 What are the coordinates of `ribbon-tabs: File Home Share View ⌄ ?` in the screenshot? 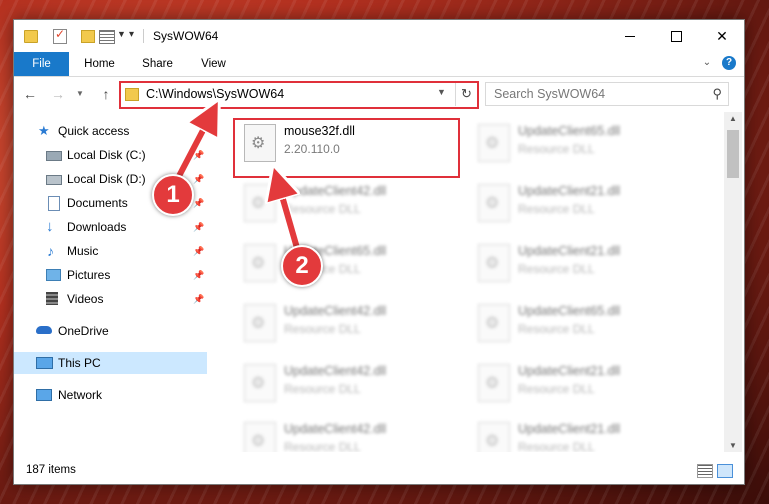 It's located at (379, 64).